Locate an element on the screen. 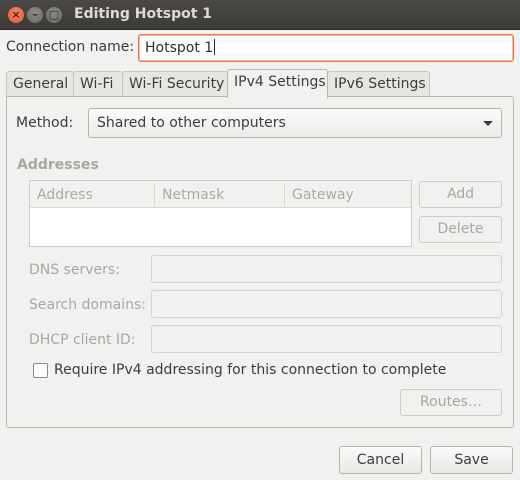 Image resolution: width=520 pixels, height=480 pixels. tab-wifi: Wi-Fi is located at coordinates (98, 84).